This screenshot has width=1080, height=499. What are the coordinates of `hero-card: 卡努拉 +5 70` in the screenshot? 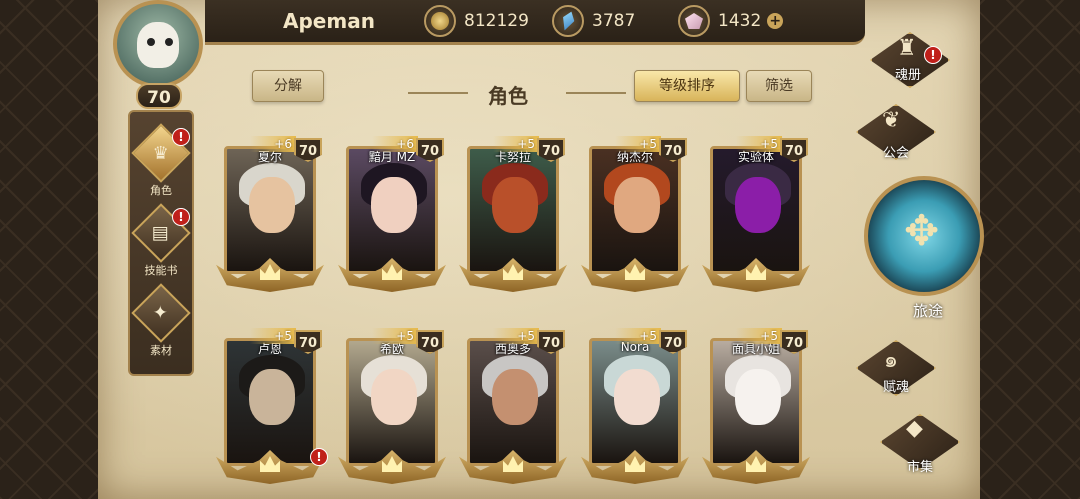 It's located at (513, 218).